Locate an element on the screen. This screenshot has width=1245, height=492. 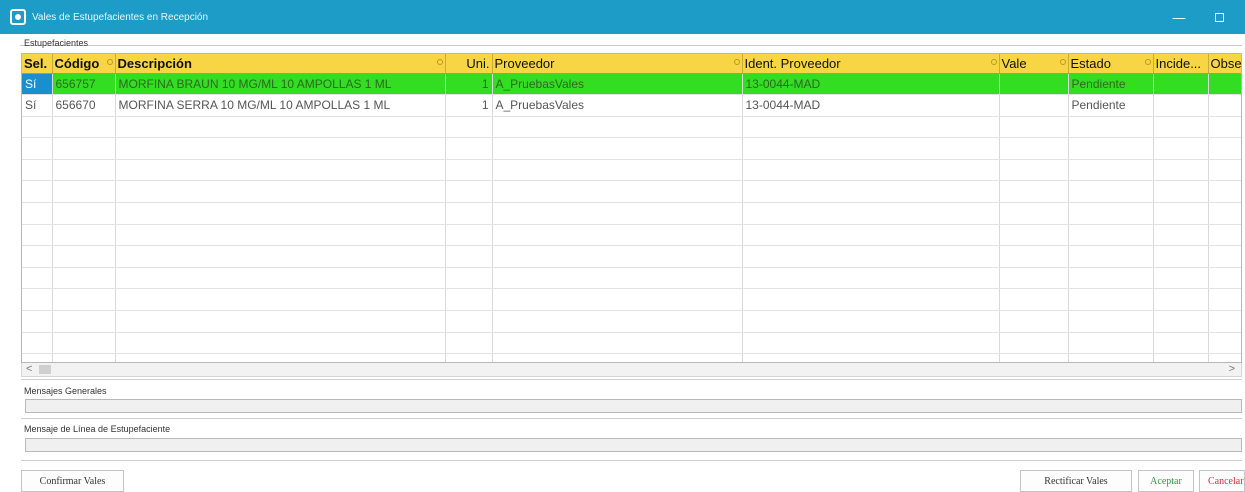
col-header-sel: Sel. is located at coordinates (37, 64).